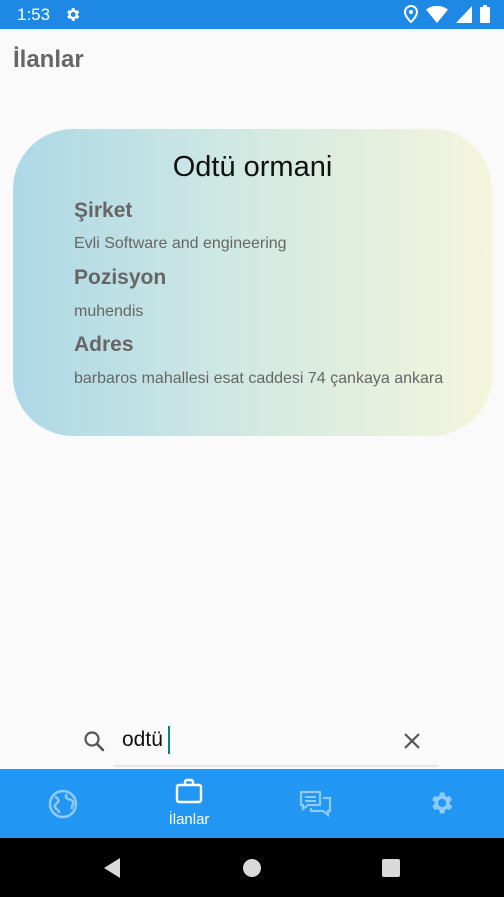 Image resolution: width=504 pixels, height=897 pixels. Describe the element at coordinates (464, 14) in the screenshot. I see `signal-icon` at that location.